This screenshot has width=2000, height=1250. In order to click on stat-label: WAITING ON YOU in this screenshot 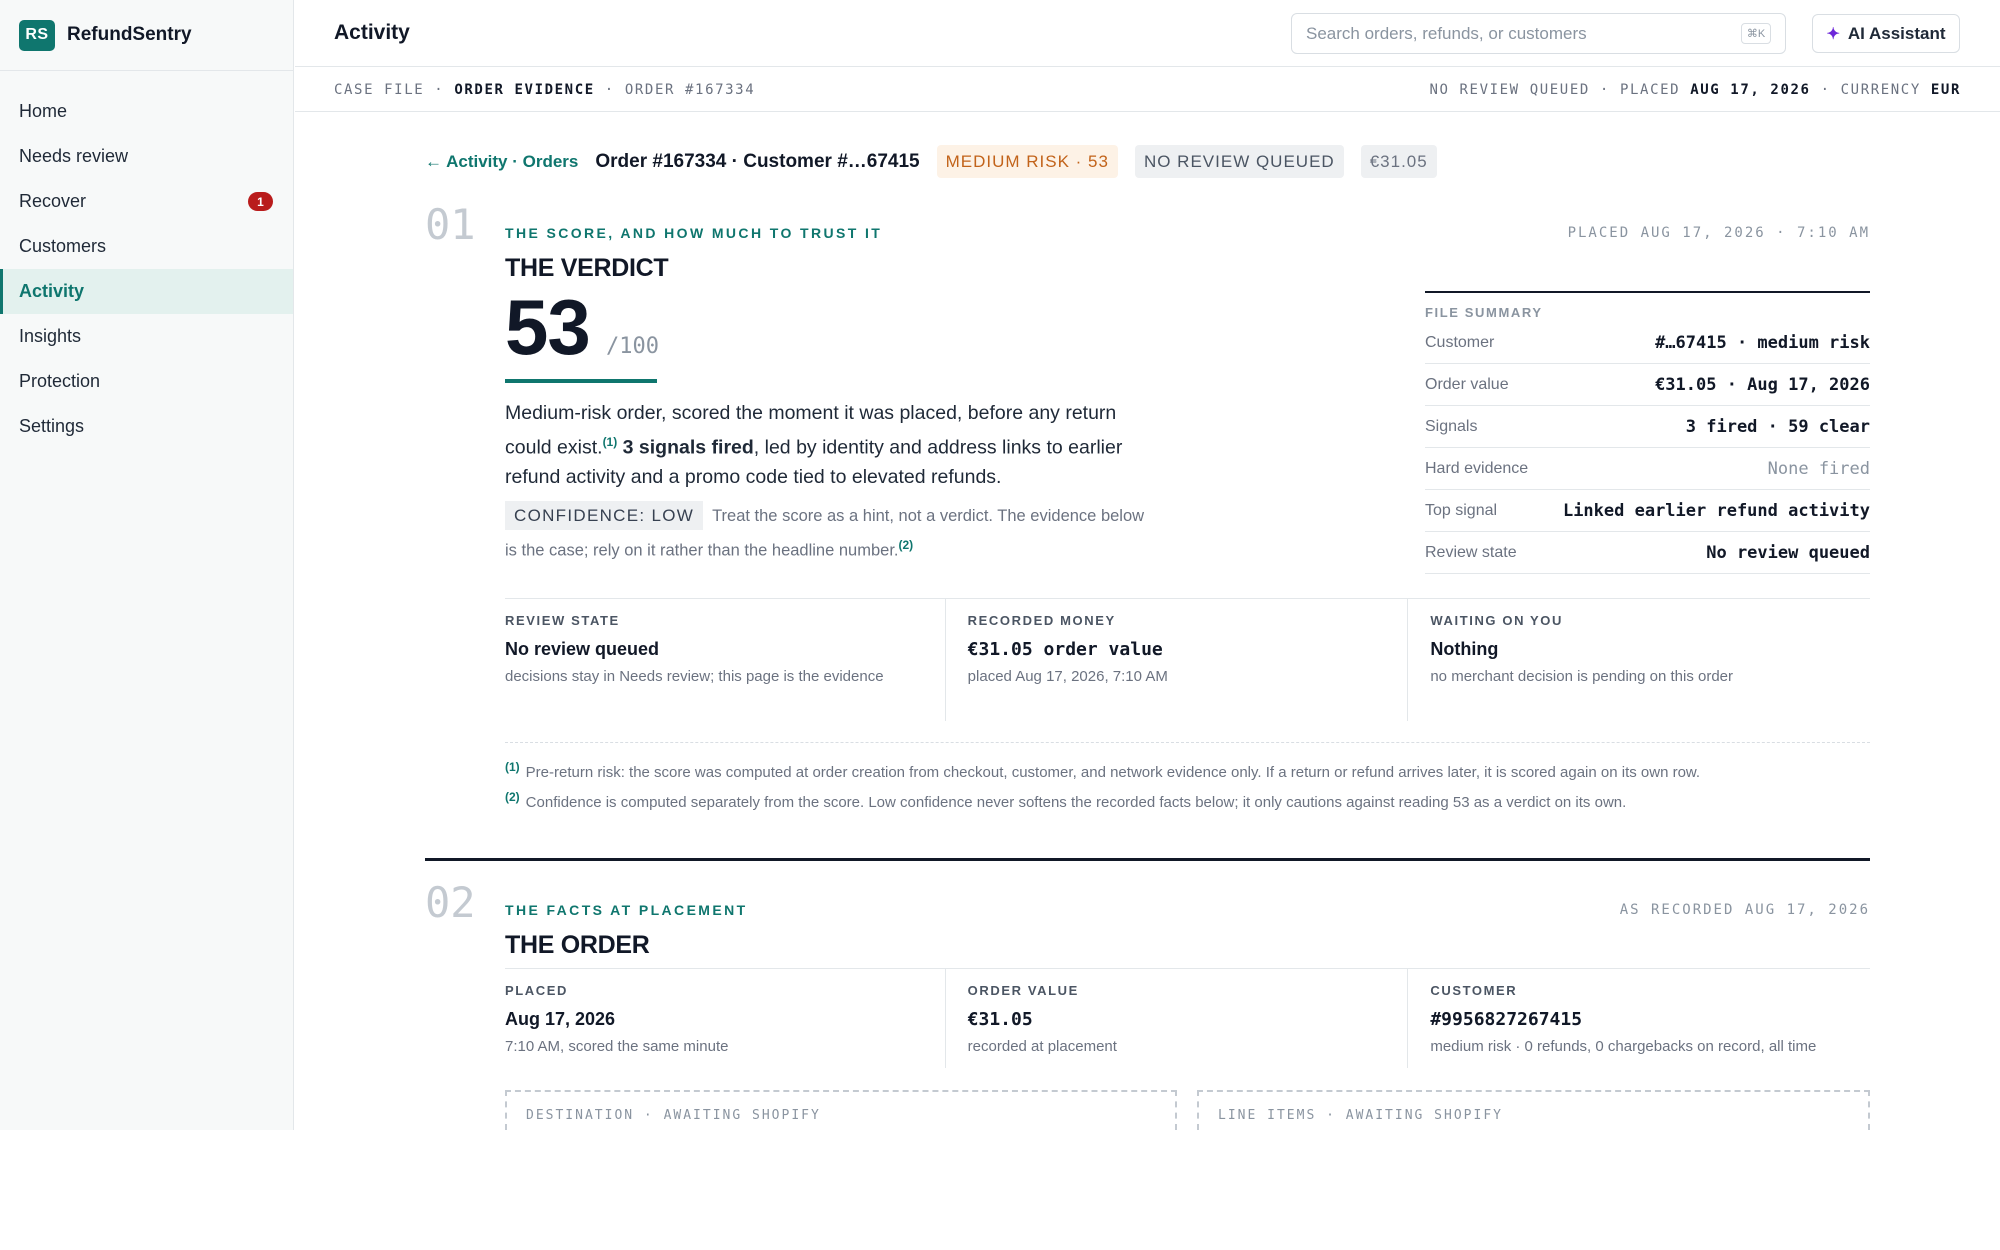, I will do `click(1497, 620)`.